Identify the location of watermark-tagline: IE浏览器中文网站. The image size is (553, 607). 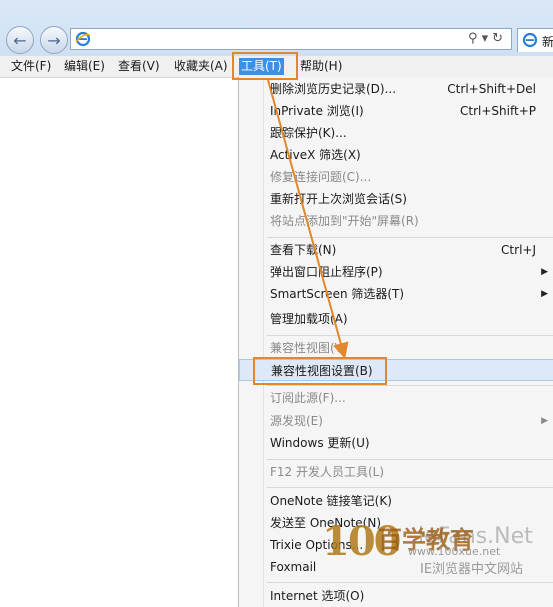
(472, 569).